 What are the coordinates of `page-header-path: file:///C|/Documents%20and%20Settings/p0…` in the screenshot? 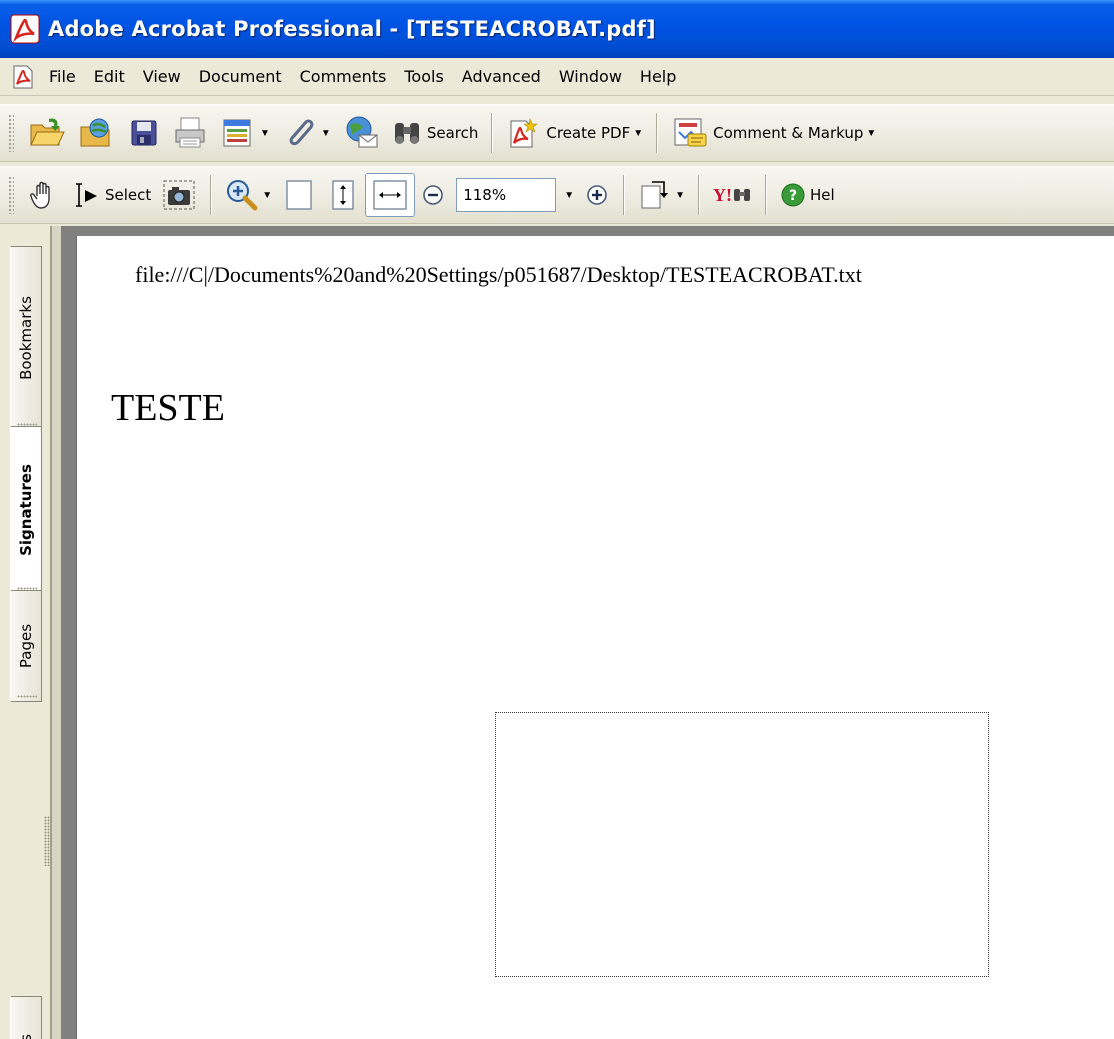 It's located at (498, 274).